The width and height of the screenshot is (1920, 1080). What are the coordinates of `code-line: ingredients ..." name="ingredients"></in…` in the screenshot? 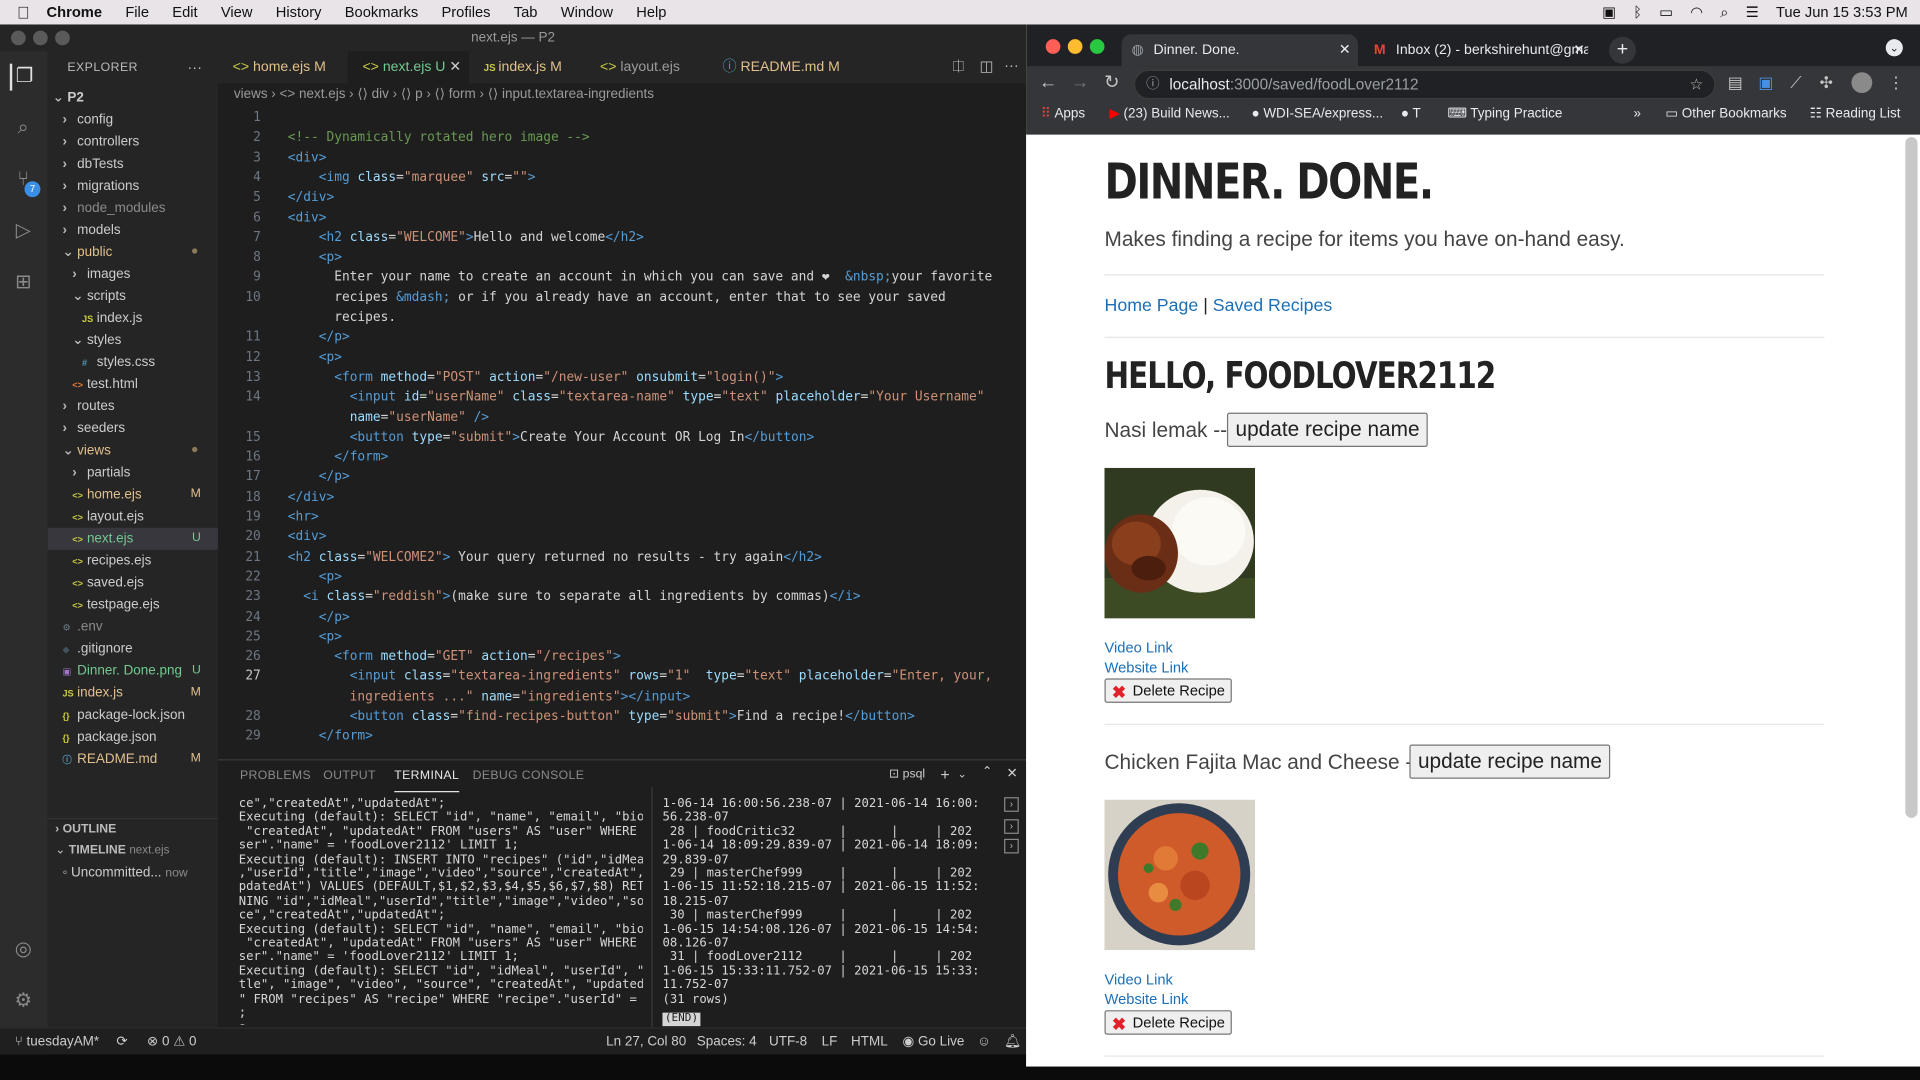 It's located at (489, 696).